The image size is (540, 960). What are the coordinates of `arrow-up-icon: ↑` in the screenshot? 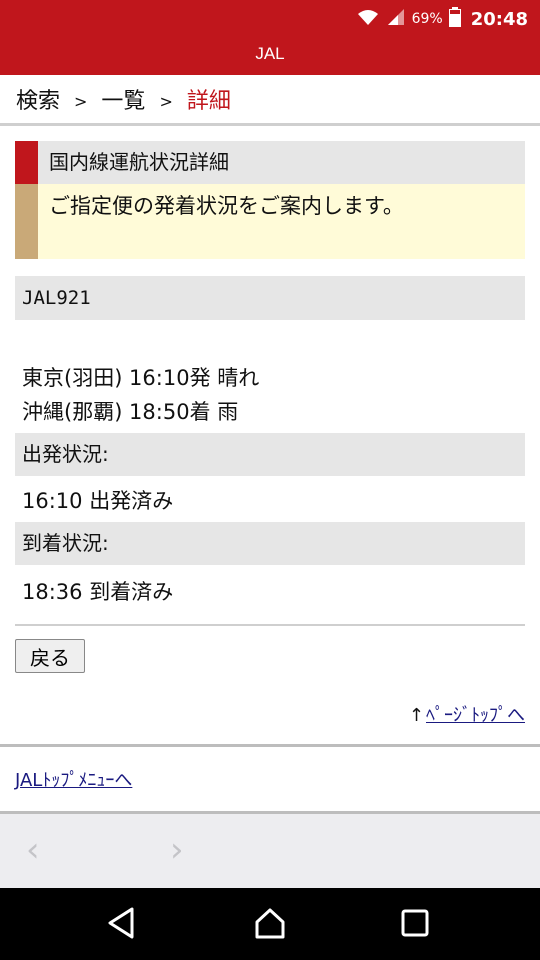 It's located at (416, 715).